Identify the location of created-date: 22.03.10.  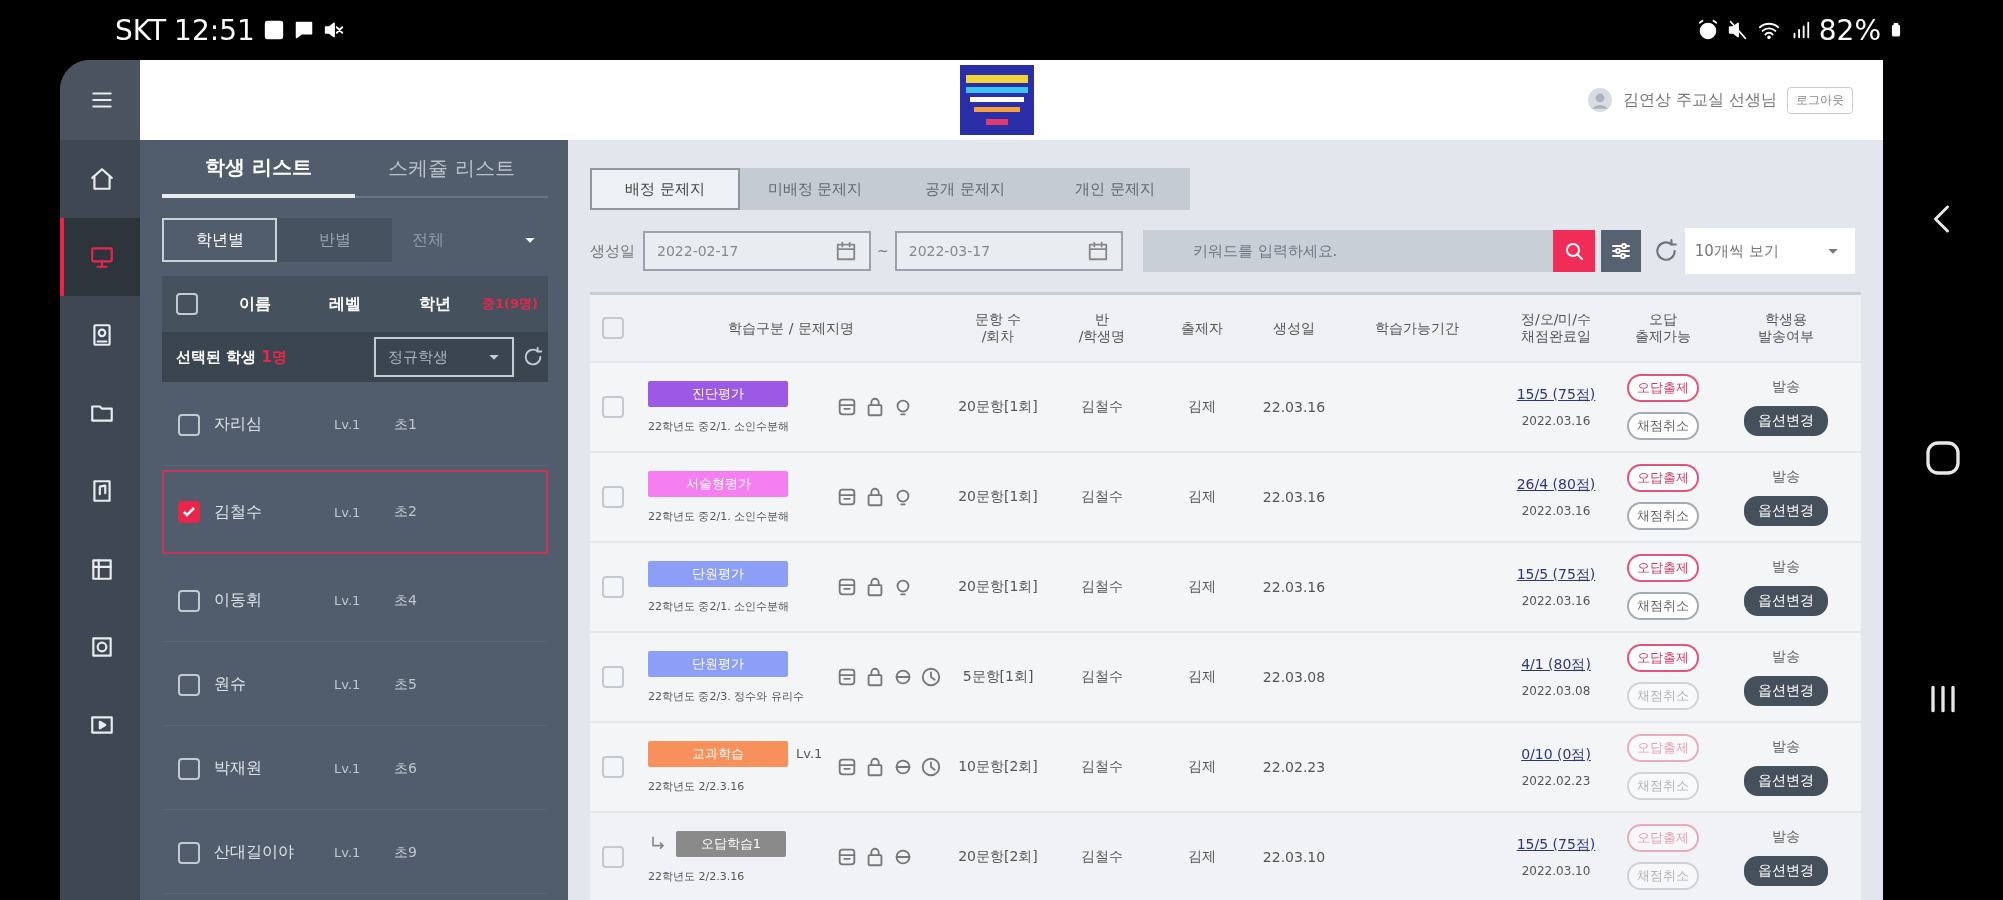
(1294, 857).